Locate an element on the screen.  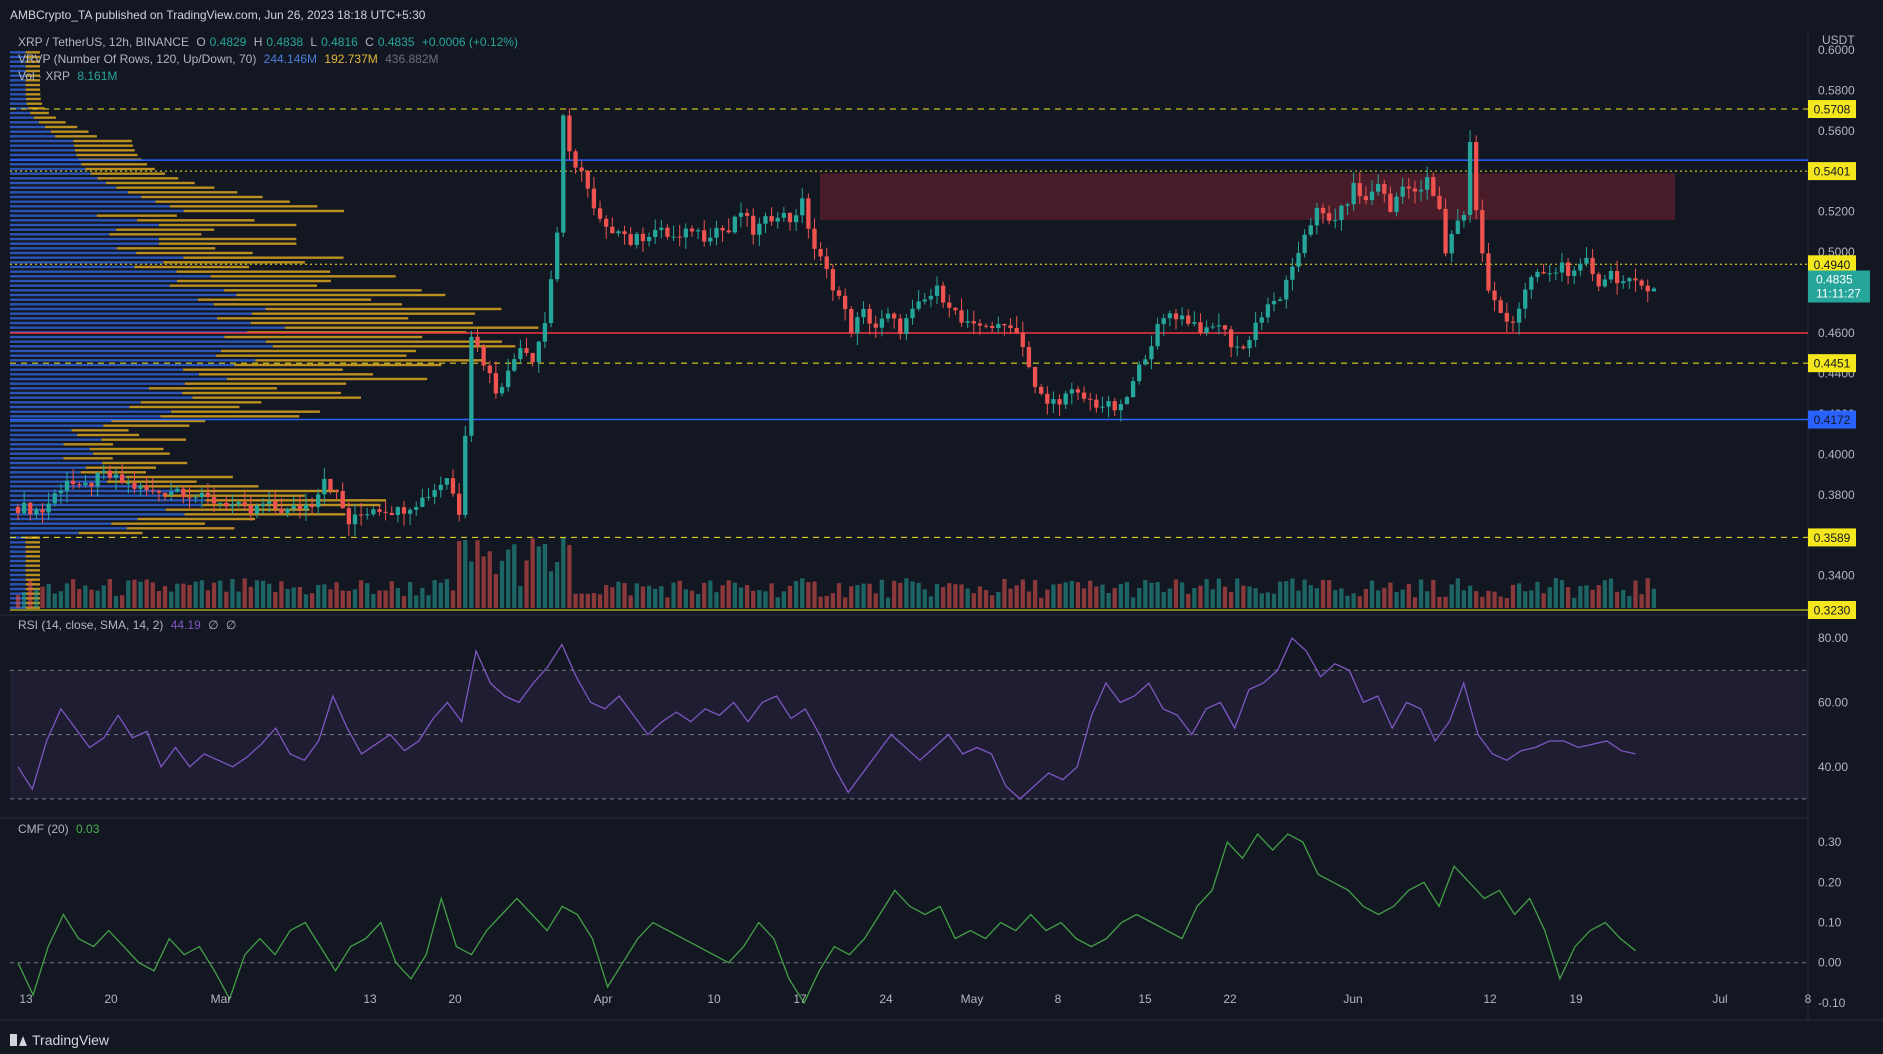
volume-label: Vol · XRP is located at coordinates (44, 76).